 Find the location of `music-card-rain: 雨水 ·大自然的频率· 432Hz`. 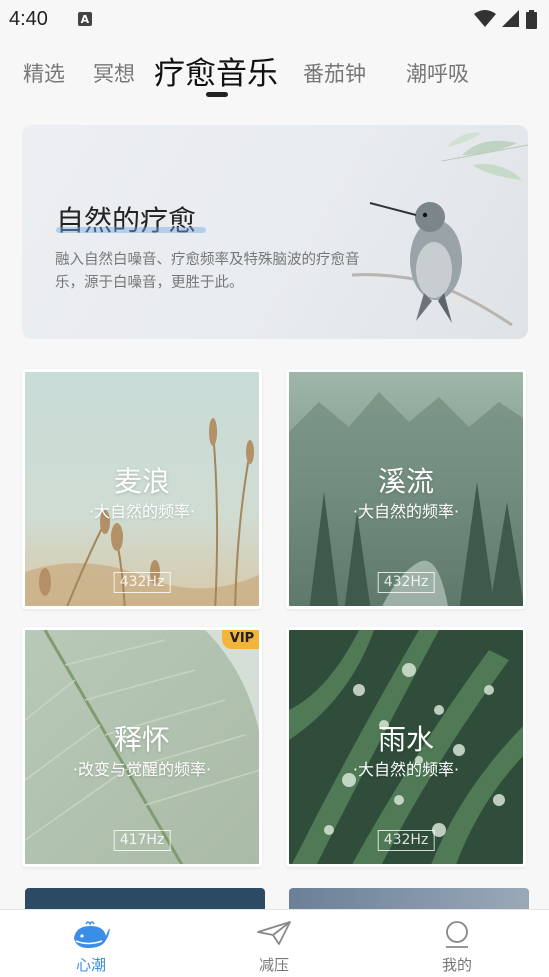

music-card-rain: 雨水 ·大自然的频率· 432Hz is located at coordinates (406, 747).